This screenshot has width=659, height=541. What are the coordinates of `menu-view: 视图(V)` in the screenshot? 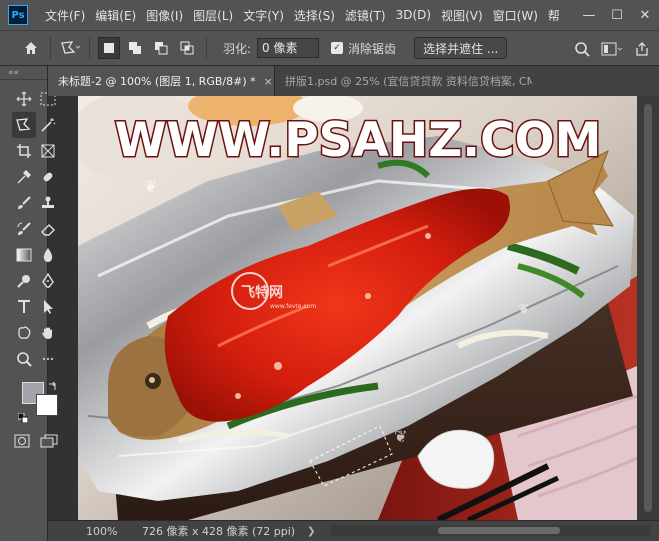 It's located at (462, 15).